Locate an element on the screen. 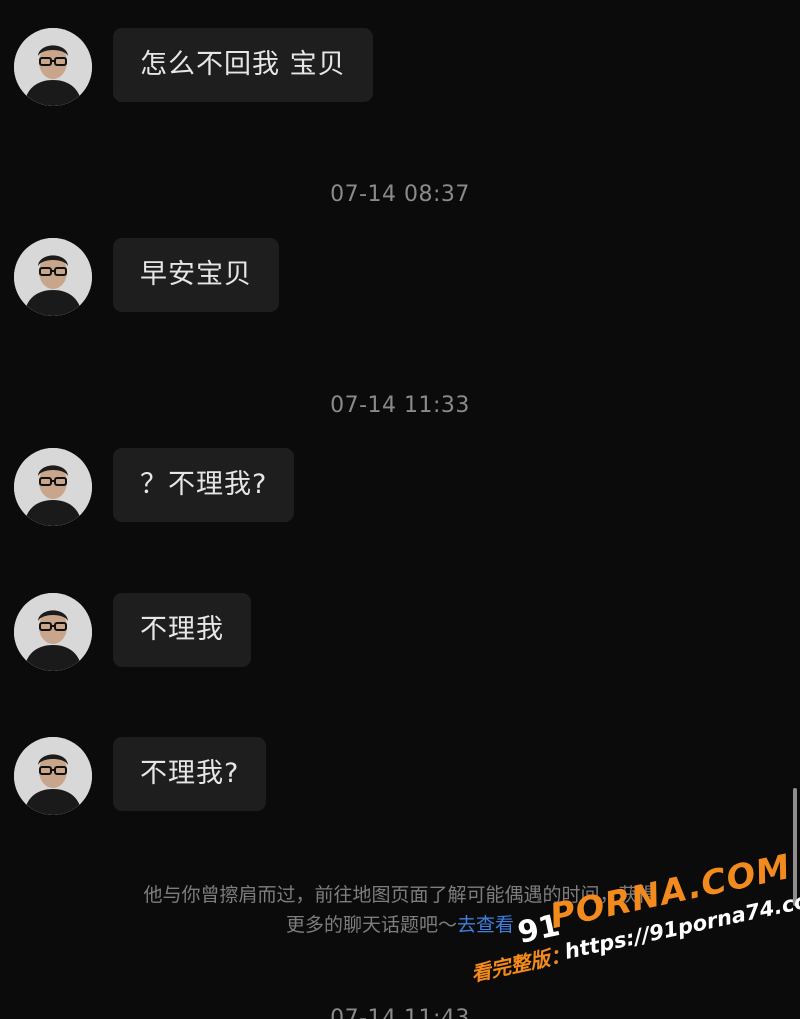 This screenshot has width=800, height=1019. message-row: 不理我 is located at coordinates (132, 632).